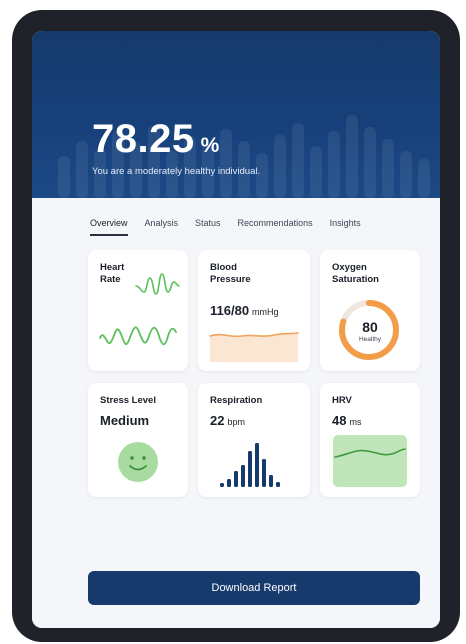 This screenshot has width=466, height=644. I want to click on respiration-bar-chart, so click(250, 465).